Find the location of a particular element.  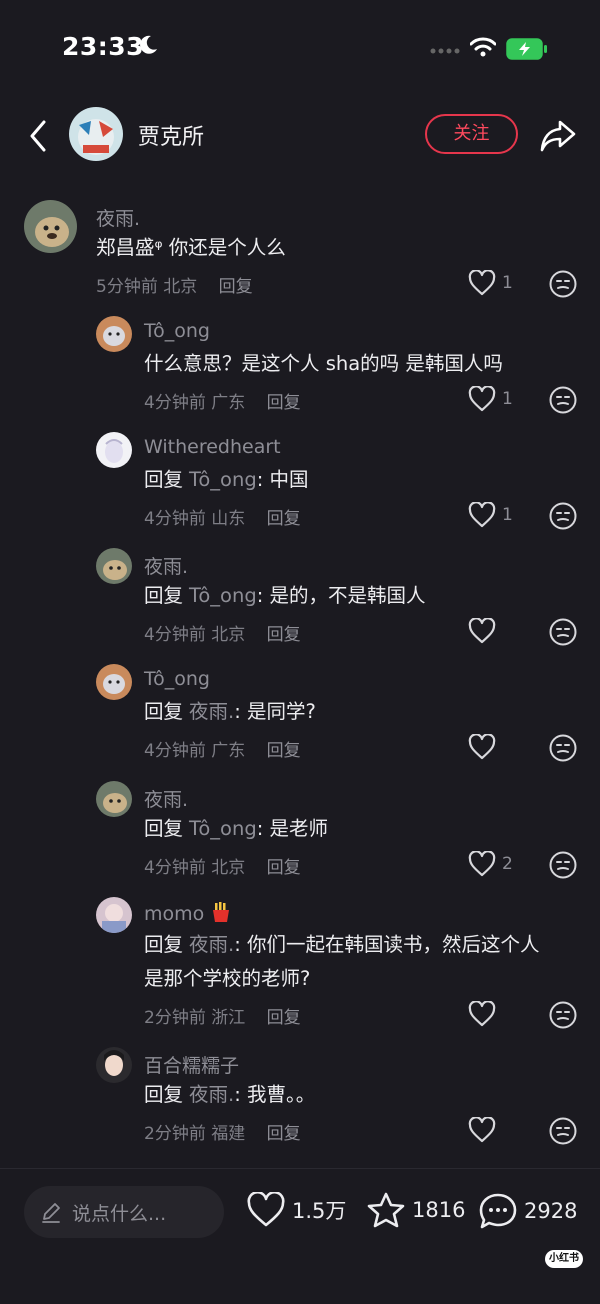

author-avatar is located at coordinates (96, 134).